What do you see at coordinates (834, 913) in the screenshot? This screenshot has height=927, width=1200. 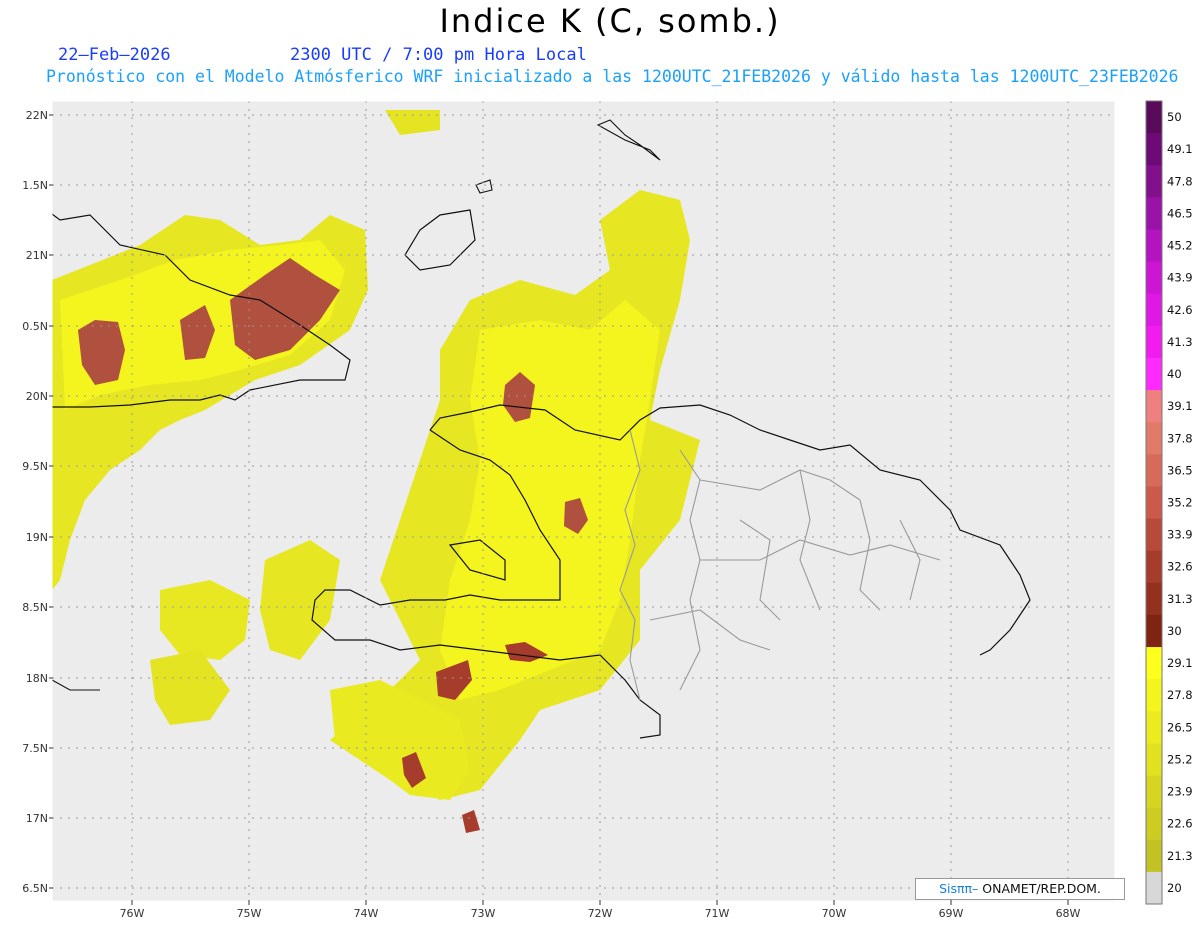 I see `lon-tick-label: 70W` at bounding box center [834, 913].